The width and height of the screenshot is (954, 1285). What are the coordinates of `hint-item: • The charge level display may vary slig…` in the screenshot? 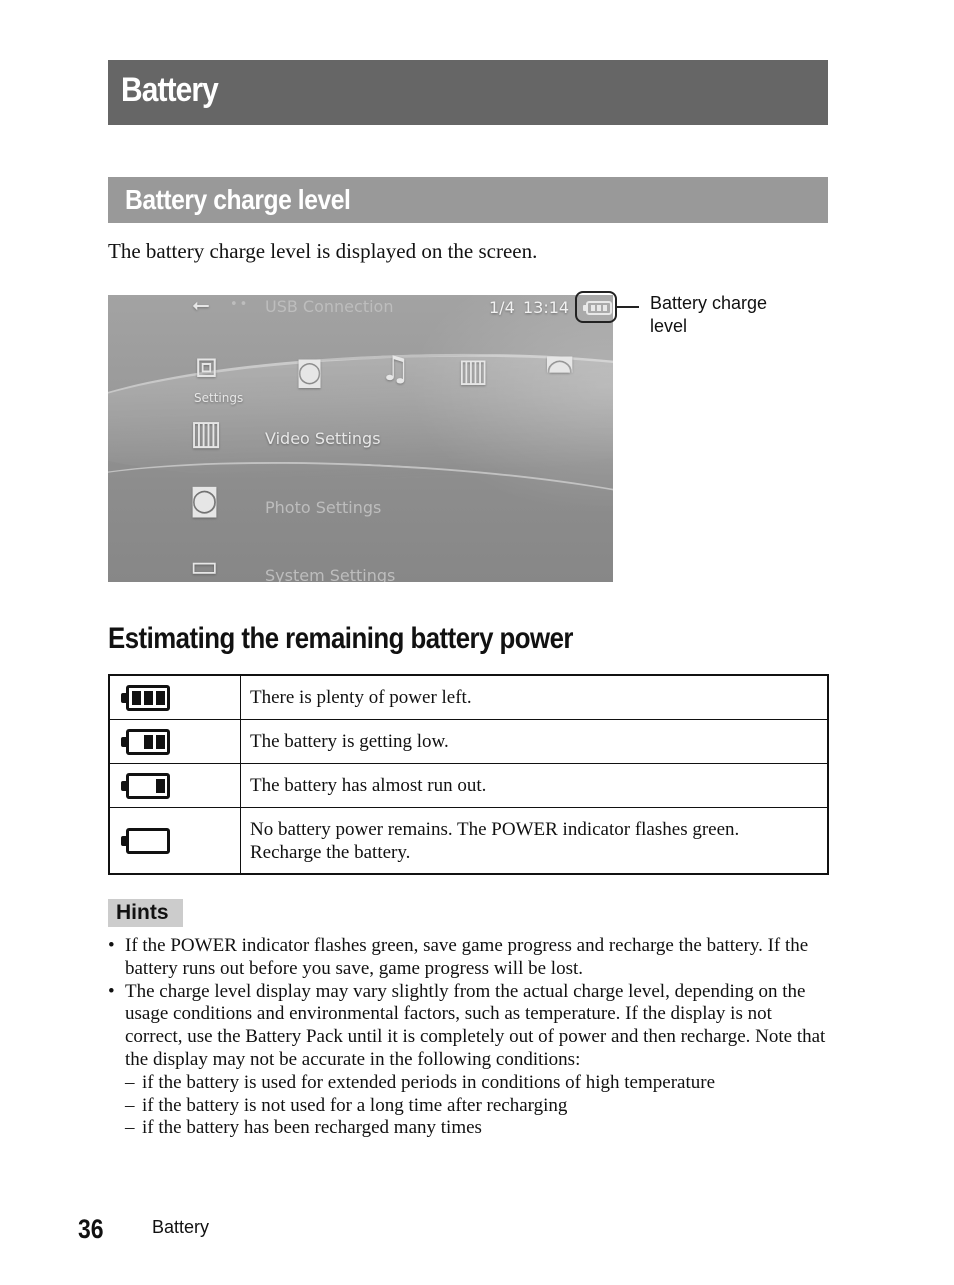 It's located at (468, 1026).